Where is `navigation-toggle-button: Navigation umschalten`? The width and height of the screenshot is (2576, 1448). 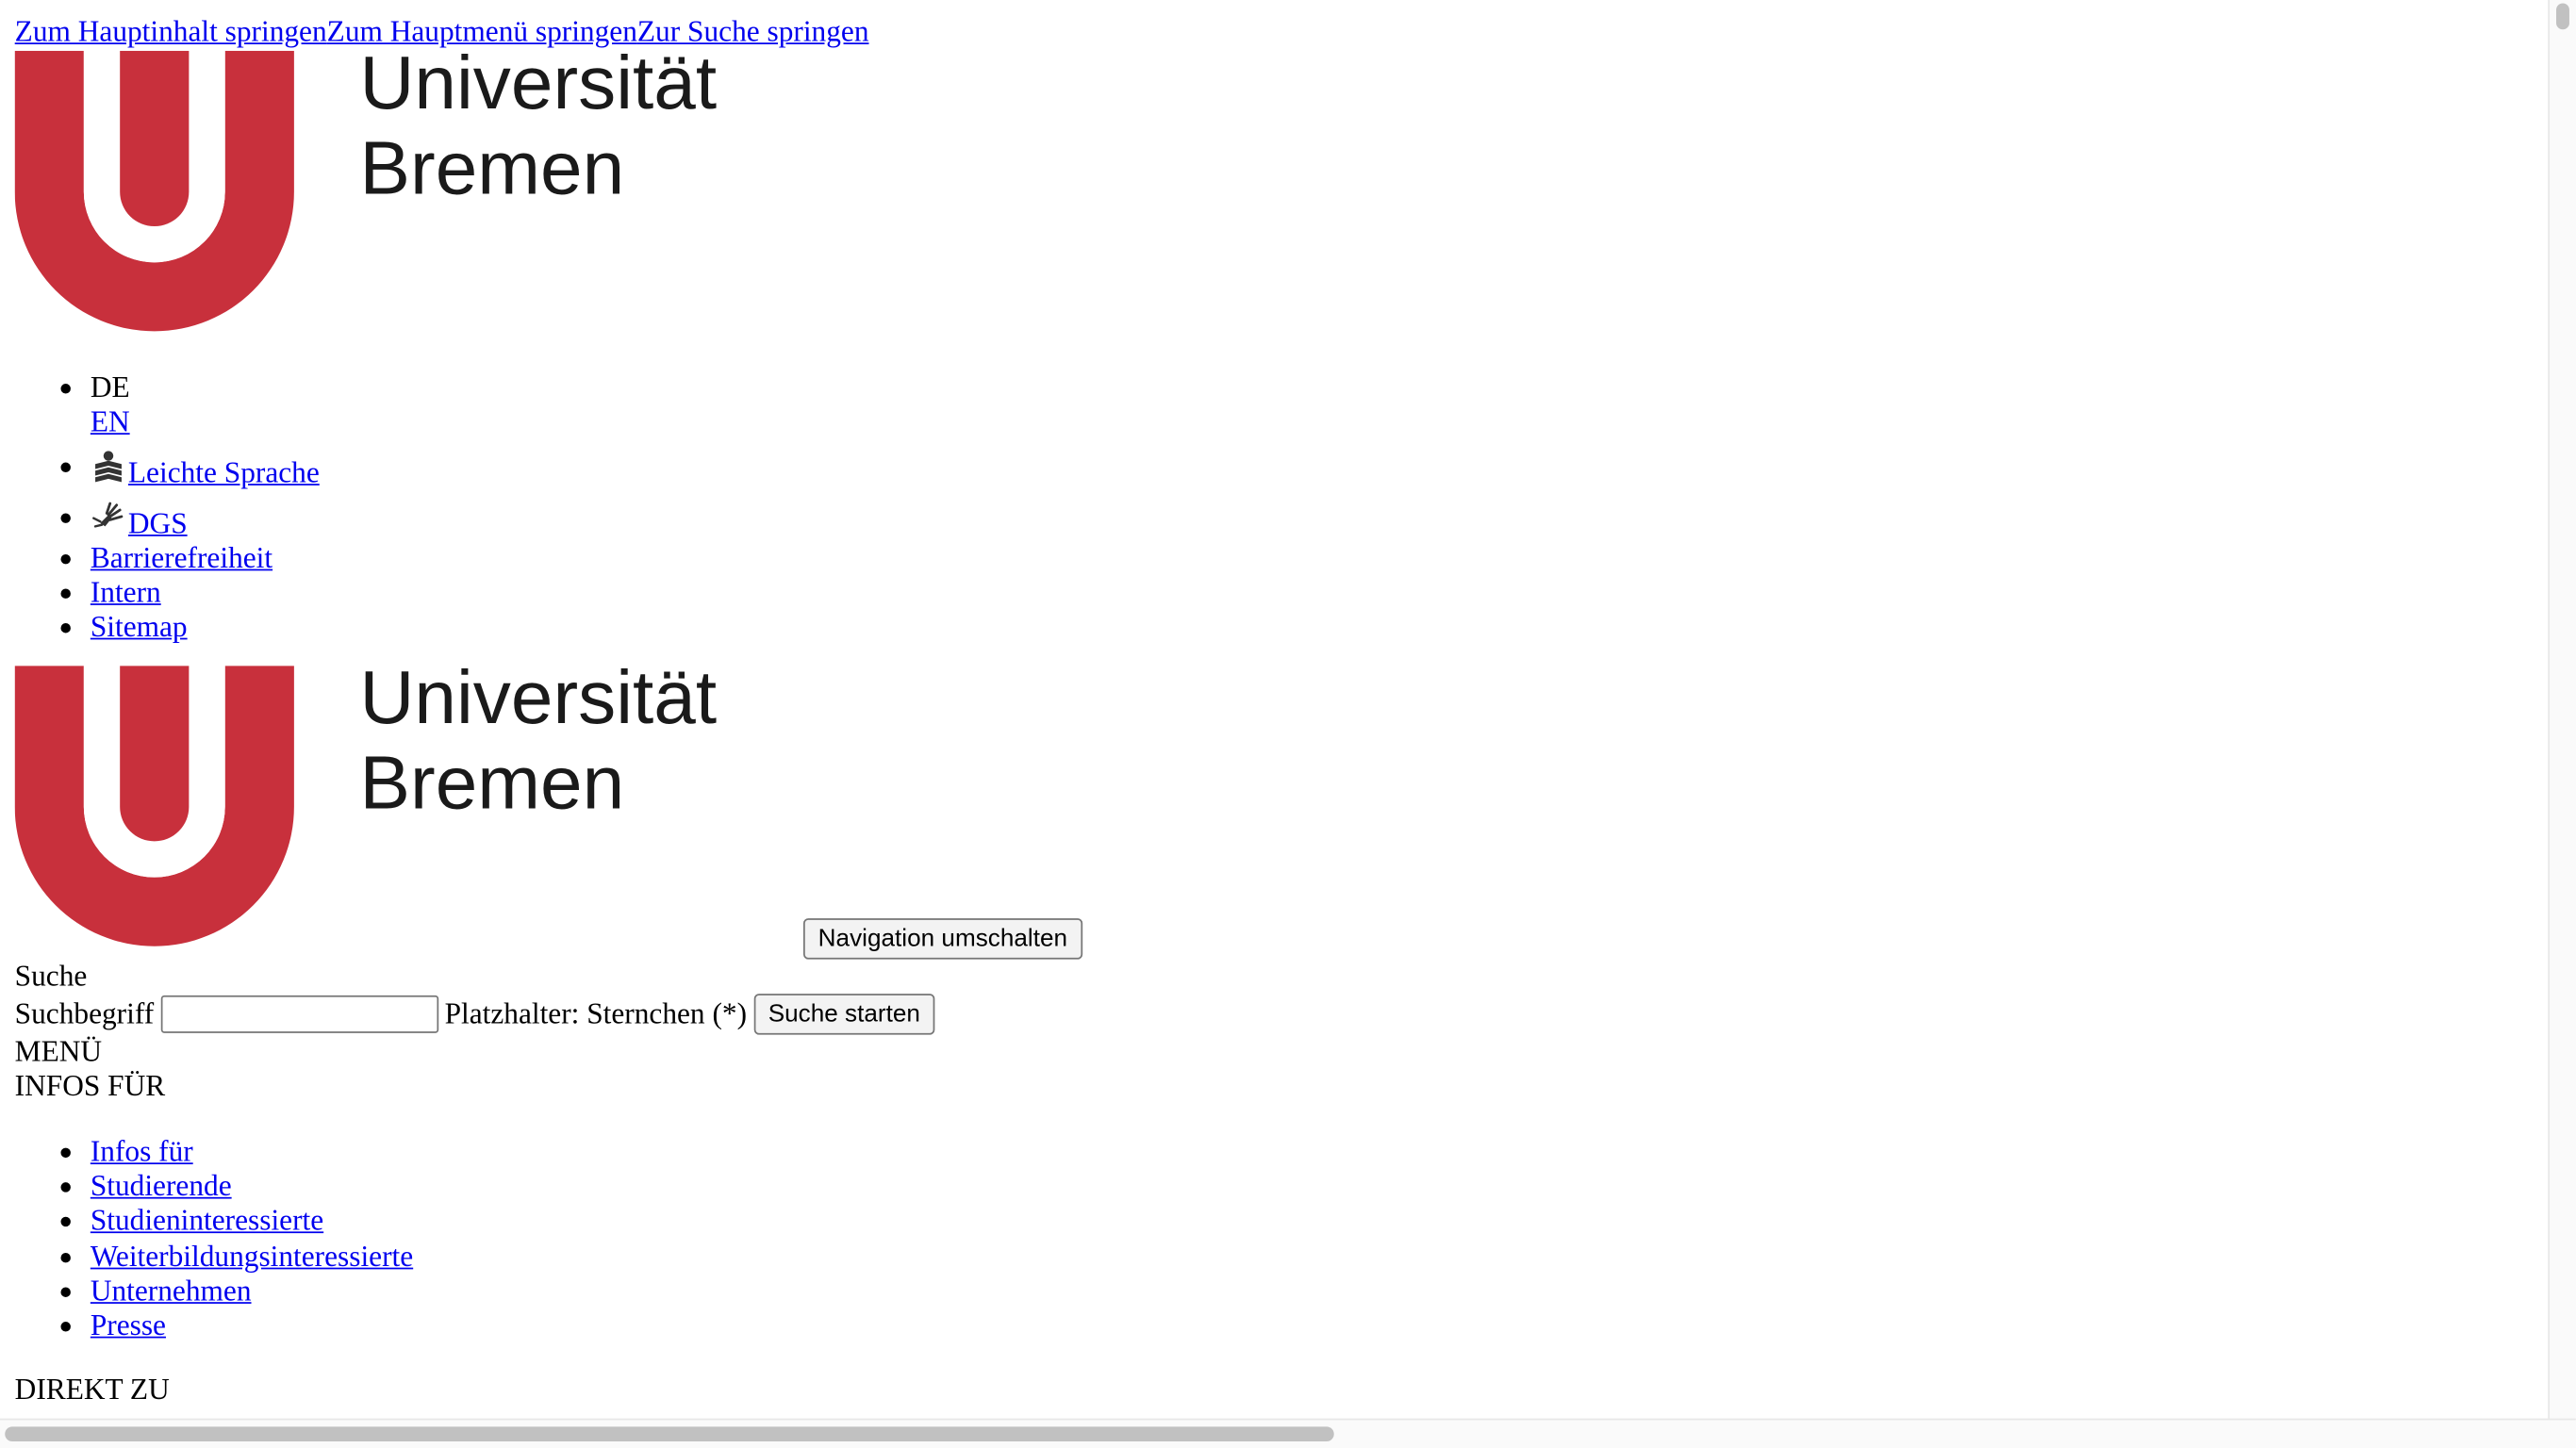
navigation-toggle-button: Navigation umschalten is located at coordinates (942, 939).